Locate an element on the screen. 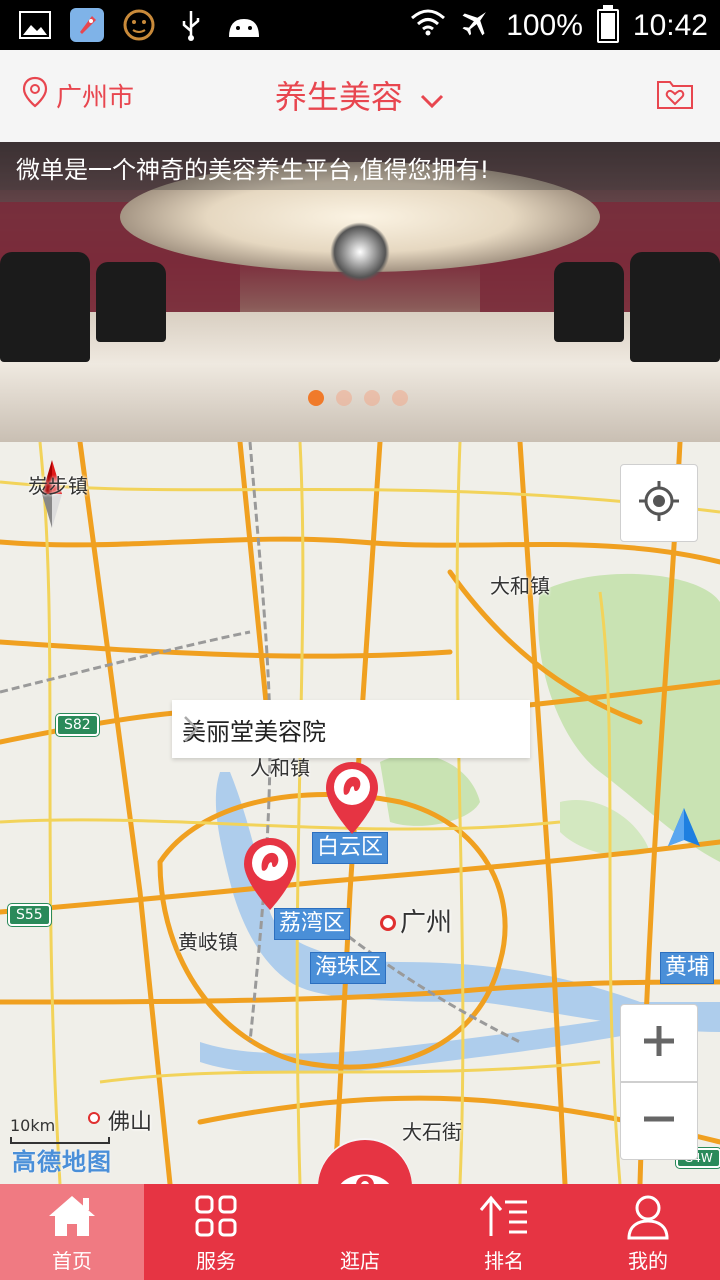 The image size is (720, 1280). tab-label: 首页 is located at coordinates (72, 1261).